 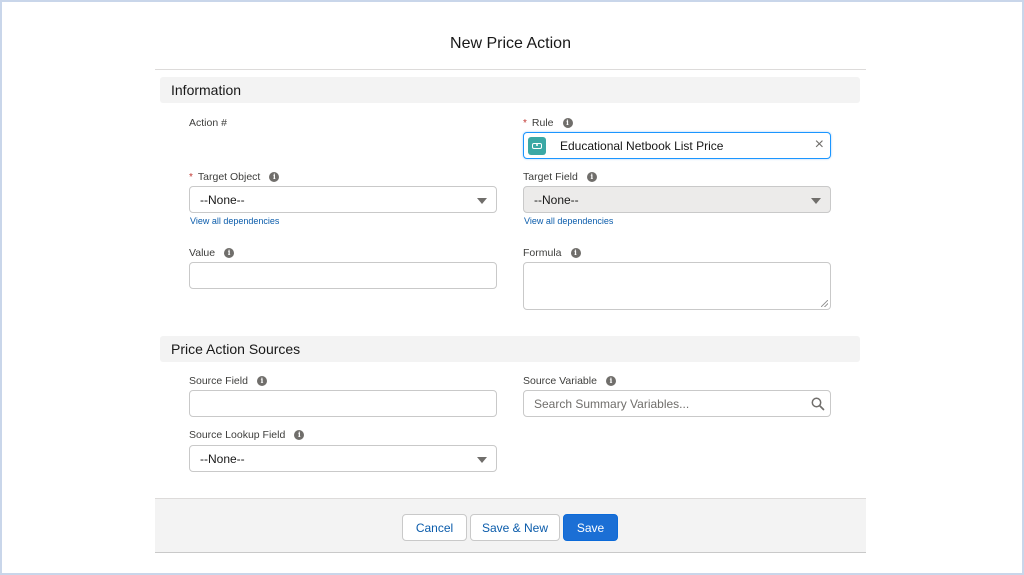 I want to click on source-field-input, so click(x=343, y=403).